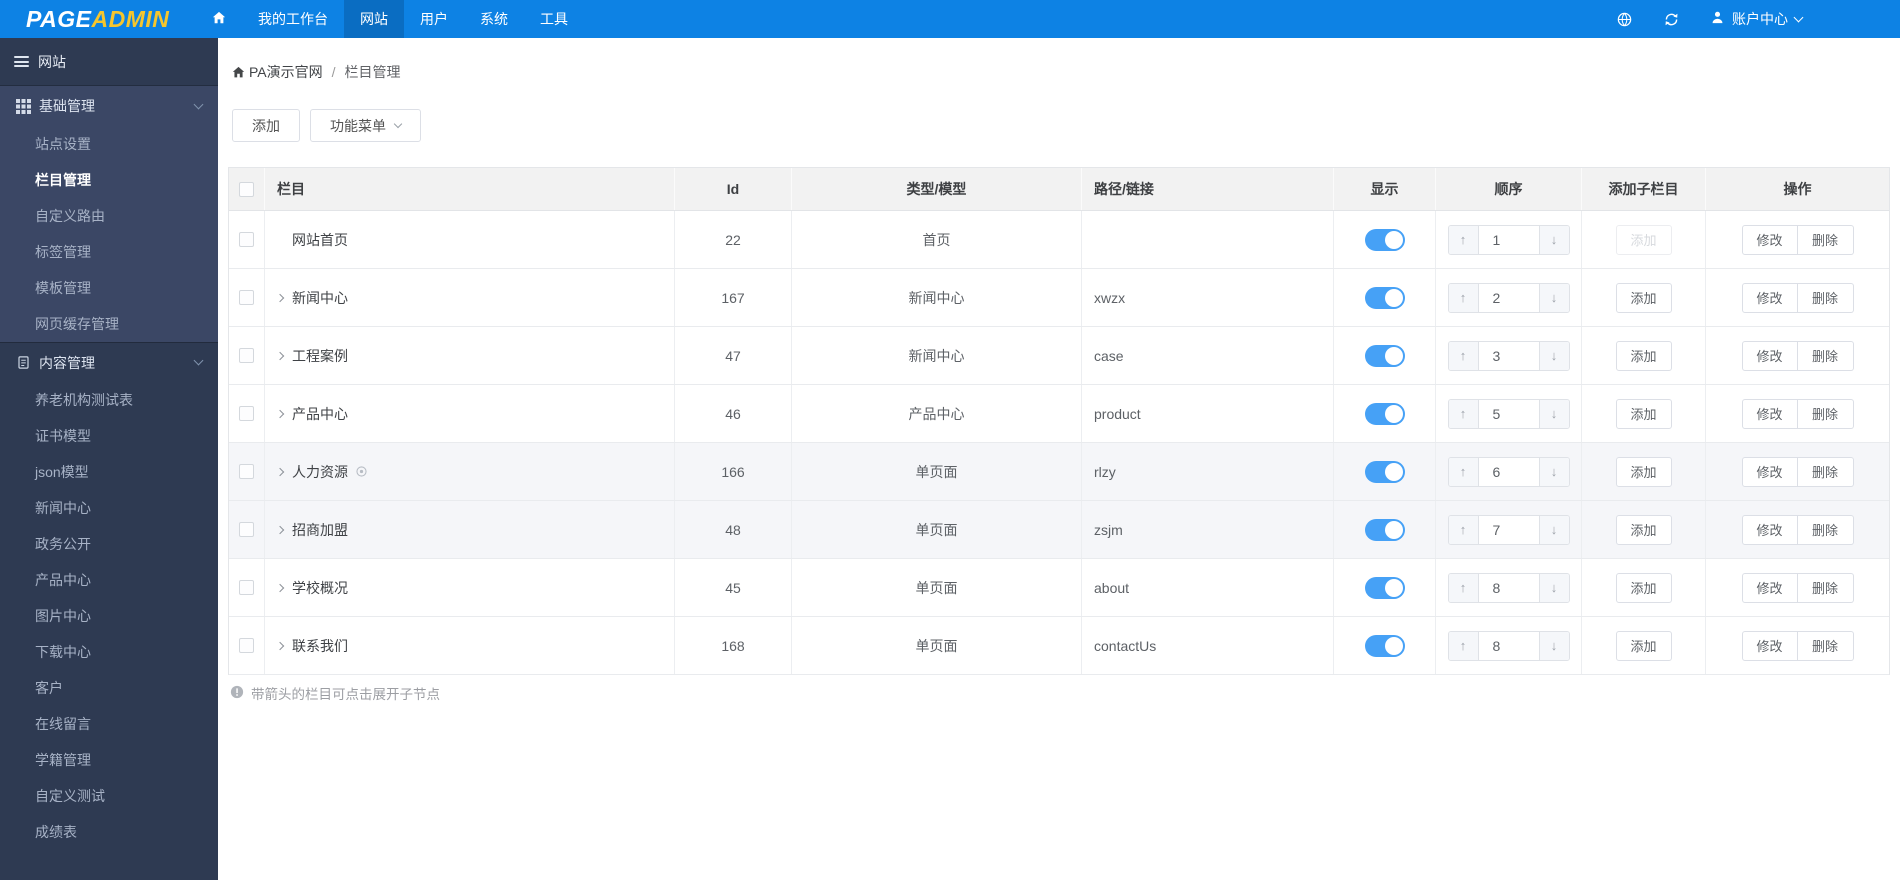  I want to click on refresh-icon, so click(1671, 19).